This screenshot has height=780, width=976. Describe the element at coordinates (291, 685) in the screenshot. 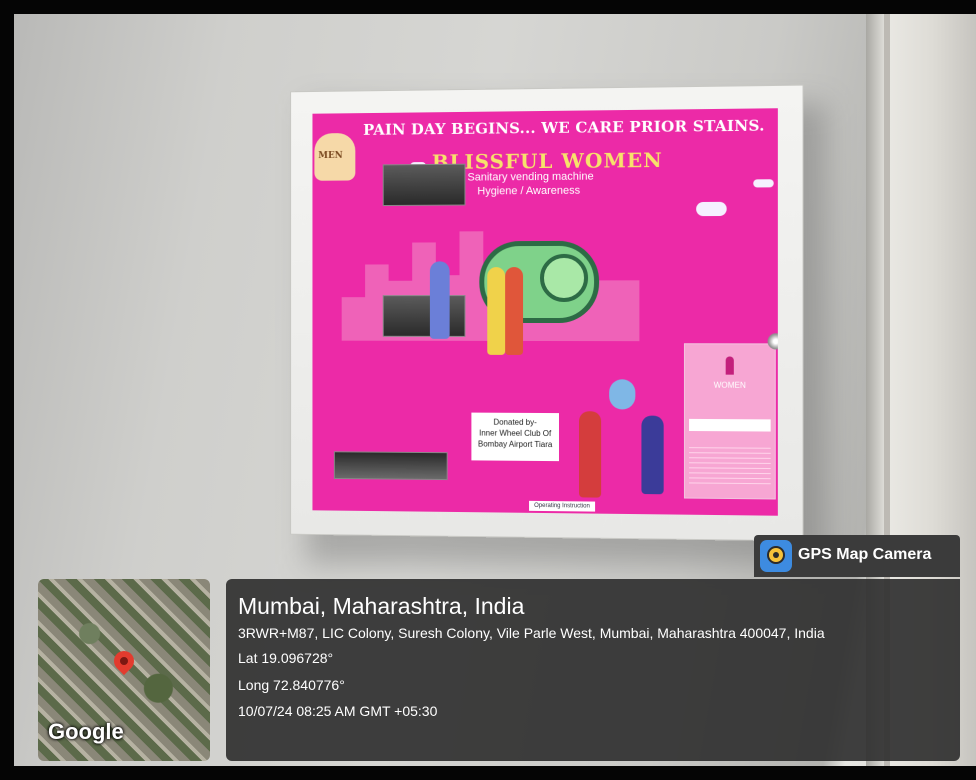

I see `longitude: Long 72.840776°` at that location.